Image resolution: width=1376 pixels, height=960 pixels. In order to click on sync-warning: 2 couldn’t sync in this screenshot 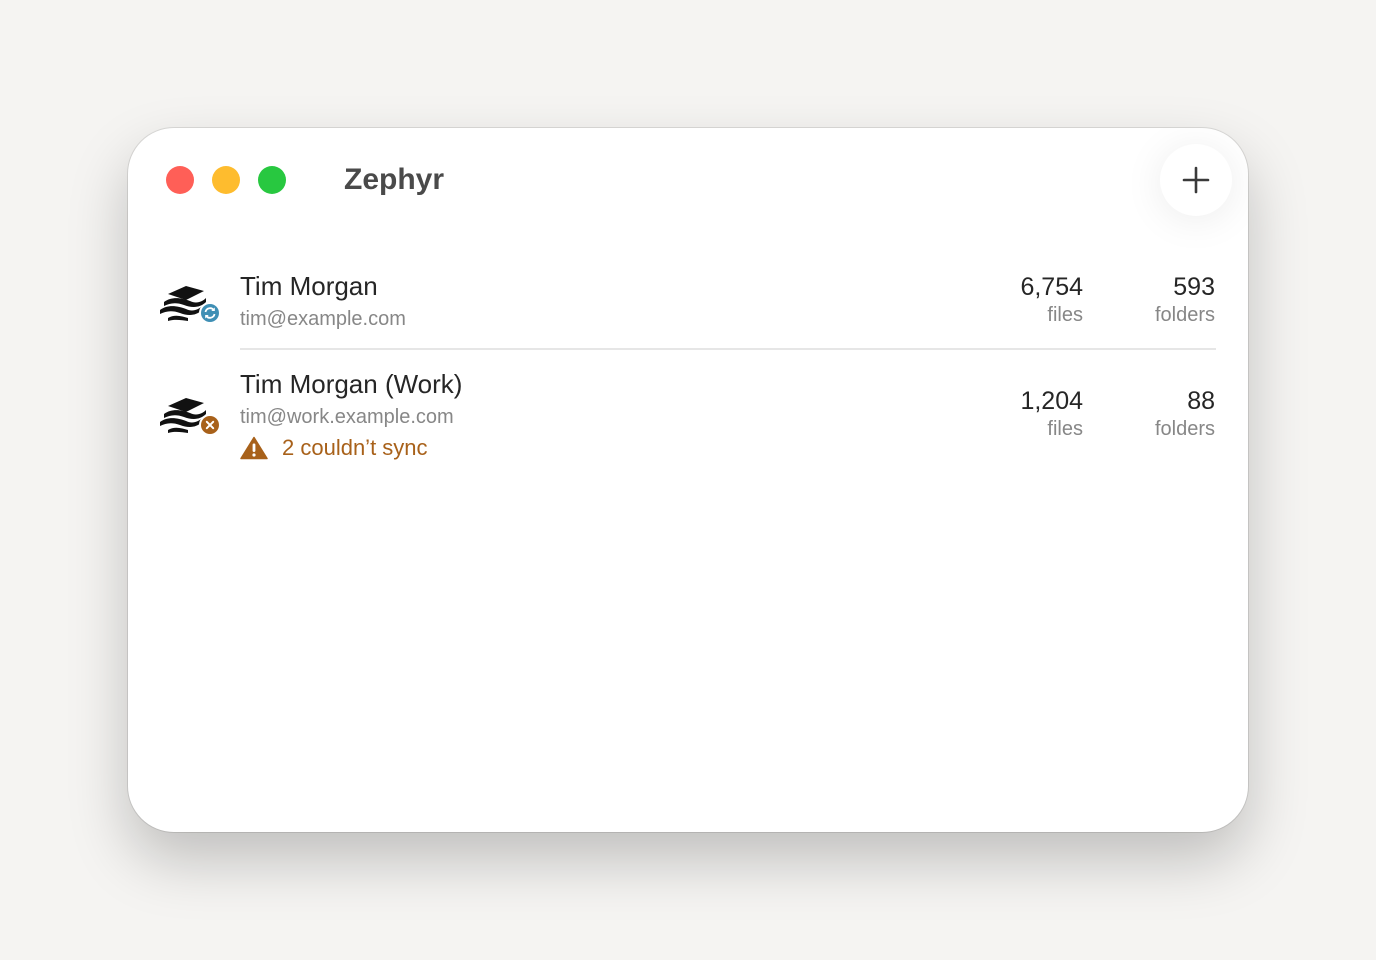, I will do `click(334, 448)`.